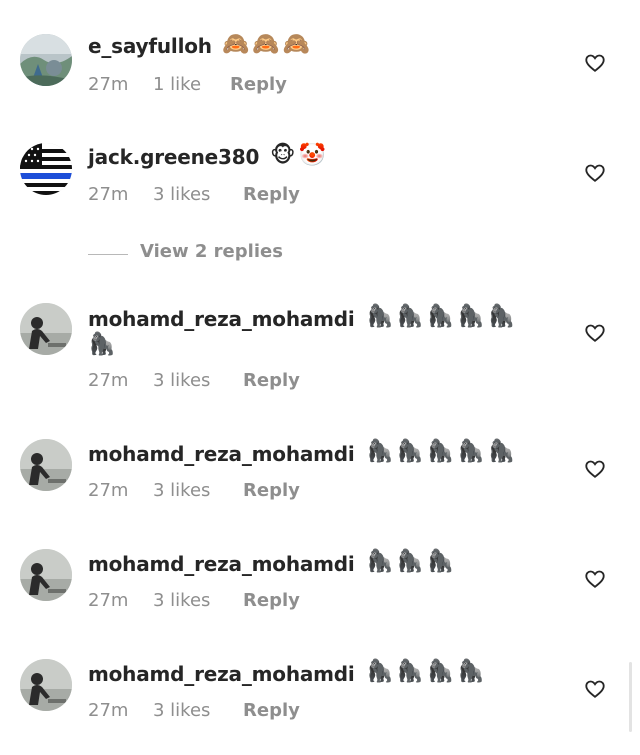 The image size is (640, 755). Describe the element at coordinates (173, 157) in the screenshot. I see `username: jack.greene380` at that location.